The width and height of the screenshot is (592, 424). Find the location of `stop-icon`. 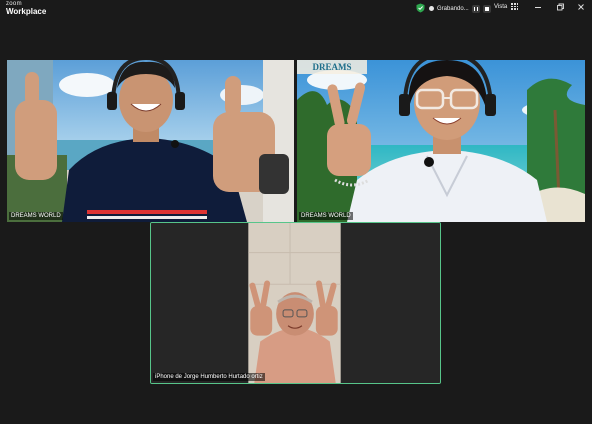

stop-icon is located at coordinates (486, 8).